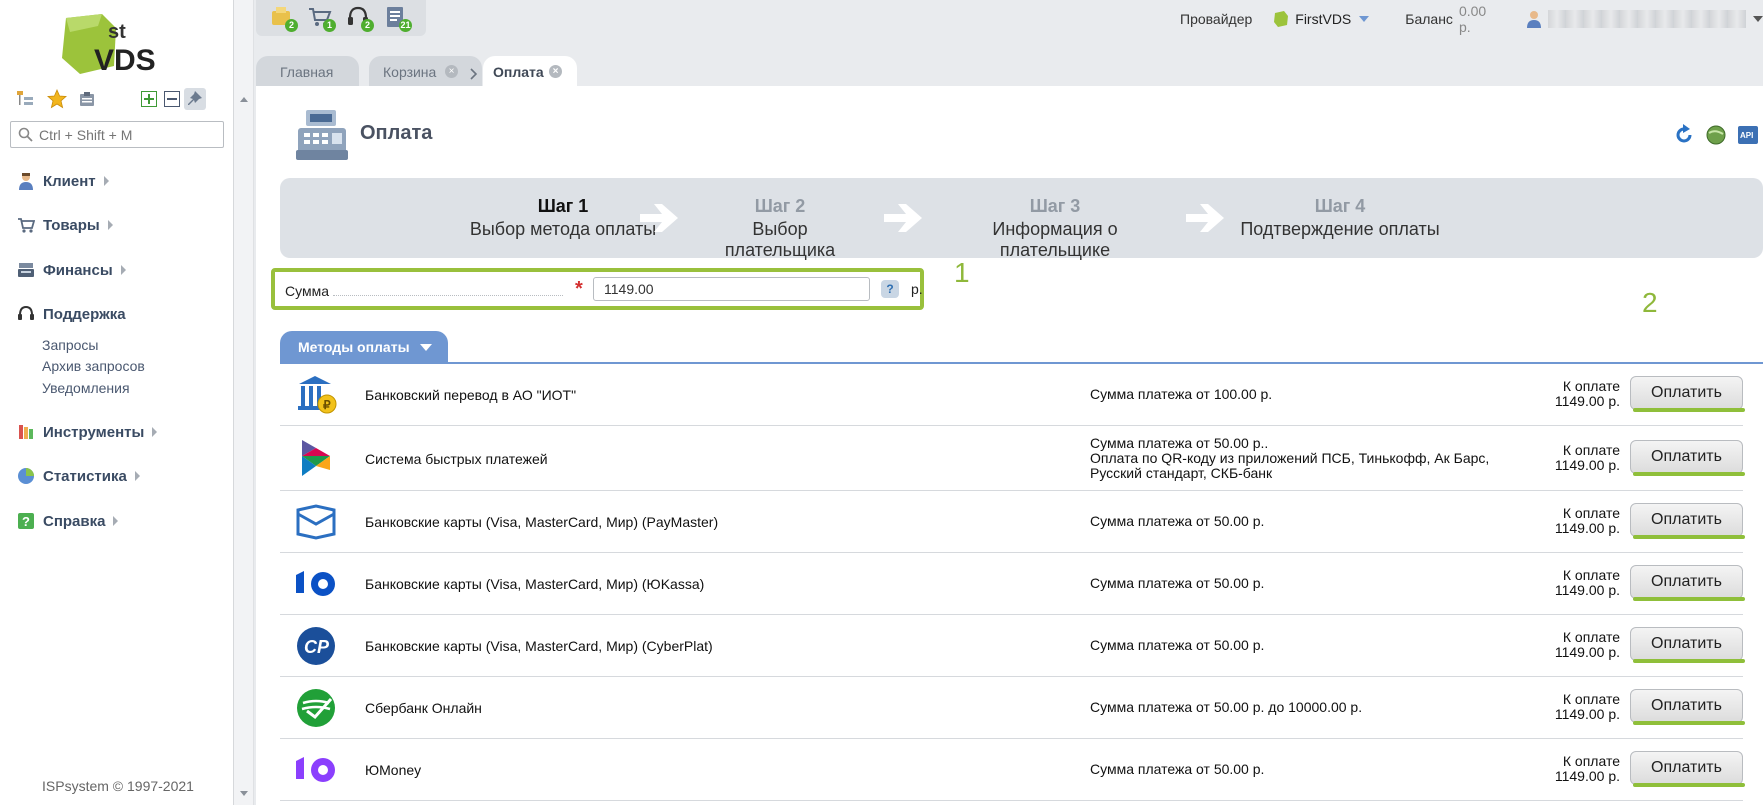 The image size is (1763, 805). I want to click on yoomoney-icon, so click(316, 770).